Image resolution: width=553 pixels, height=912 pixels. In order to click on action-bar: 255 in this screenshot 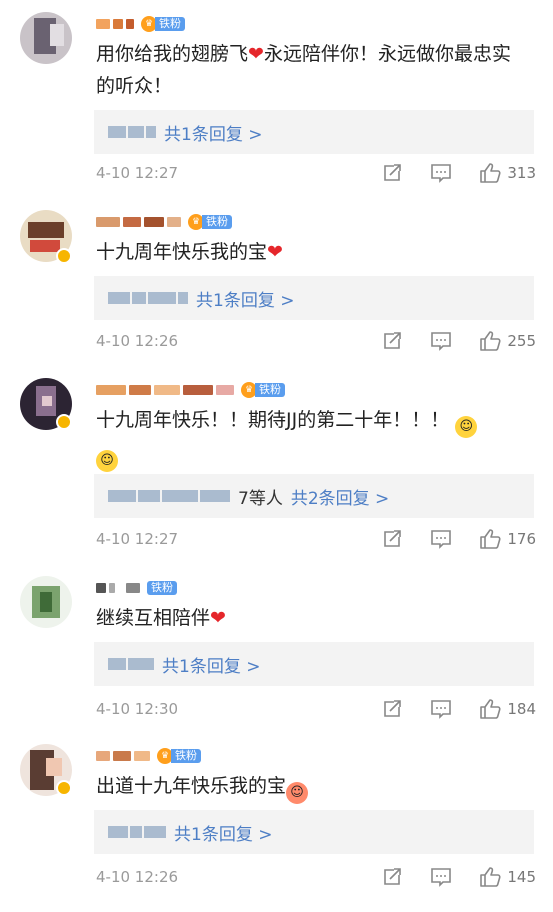, I will do `click(445, 341)`.